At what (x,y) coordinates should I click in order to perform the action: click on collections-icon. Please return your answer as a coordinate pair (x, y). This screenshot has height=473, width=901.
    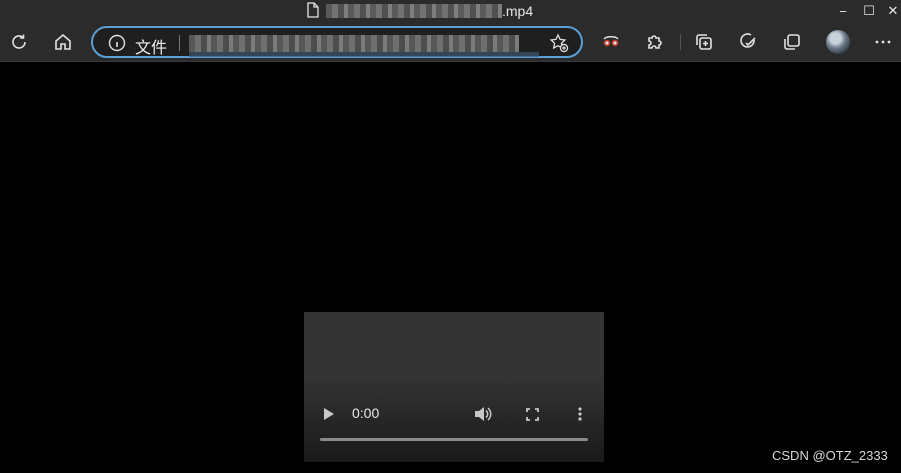
    Looking at the image, I should click on (704, 42).